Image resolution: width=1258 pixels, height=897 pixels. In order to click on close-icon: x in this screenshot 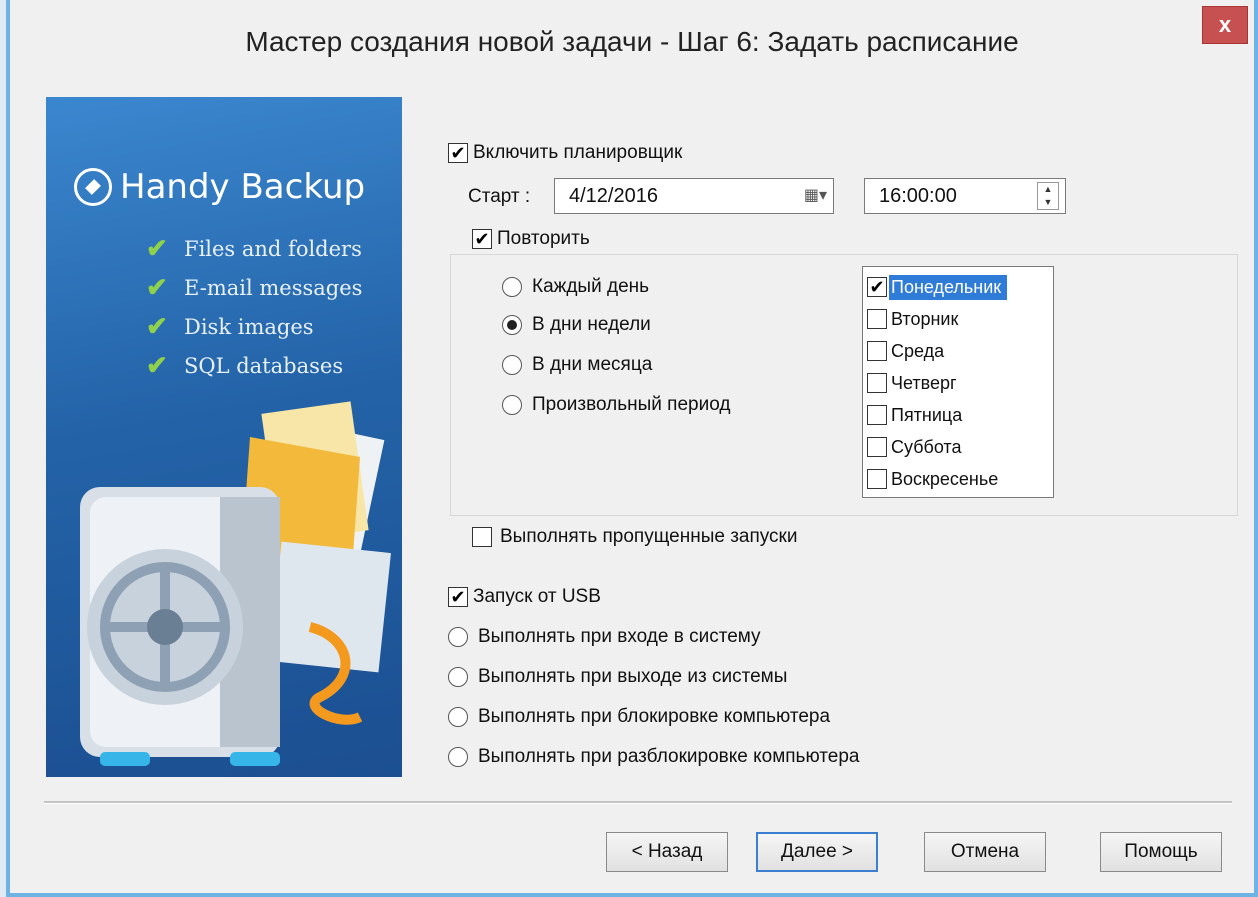, I will do `click(1225, 24)`.